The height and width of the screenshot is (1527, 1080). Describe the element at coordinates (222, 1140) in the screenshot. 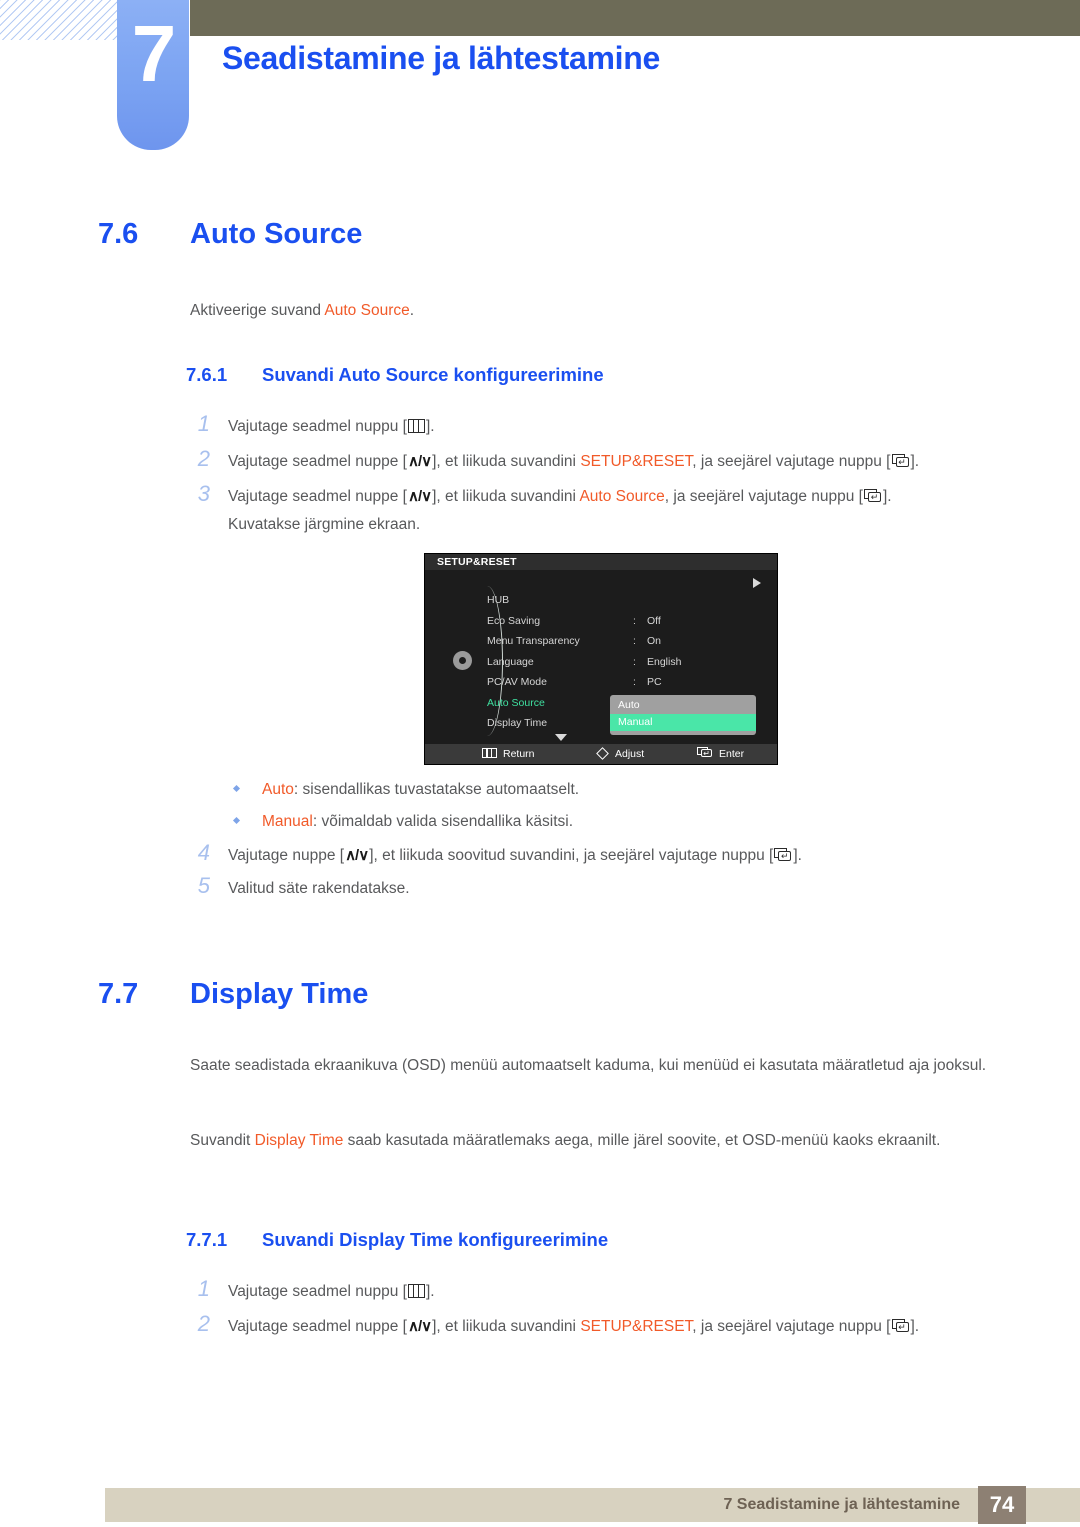

I see `paragraph-text-before: Suvandit` at that location.